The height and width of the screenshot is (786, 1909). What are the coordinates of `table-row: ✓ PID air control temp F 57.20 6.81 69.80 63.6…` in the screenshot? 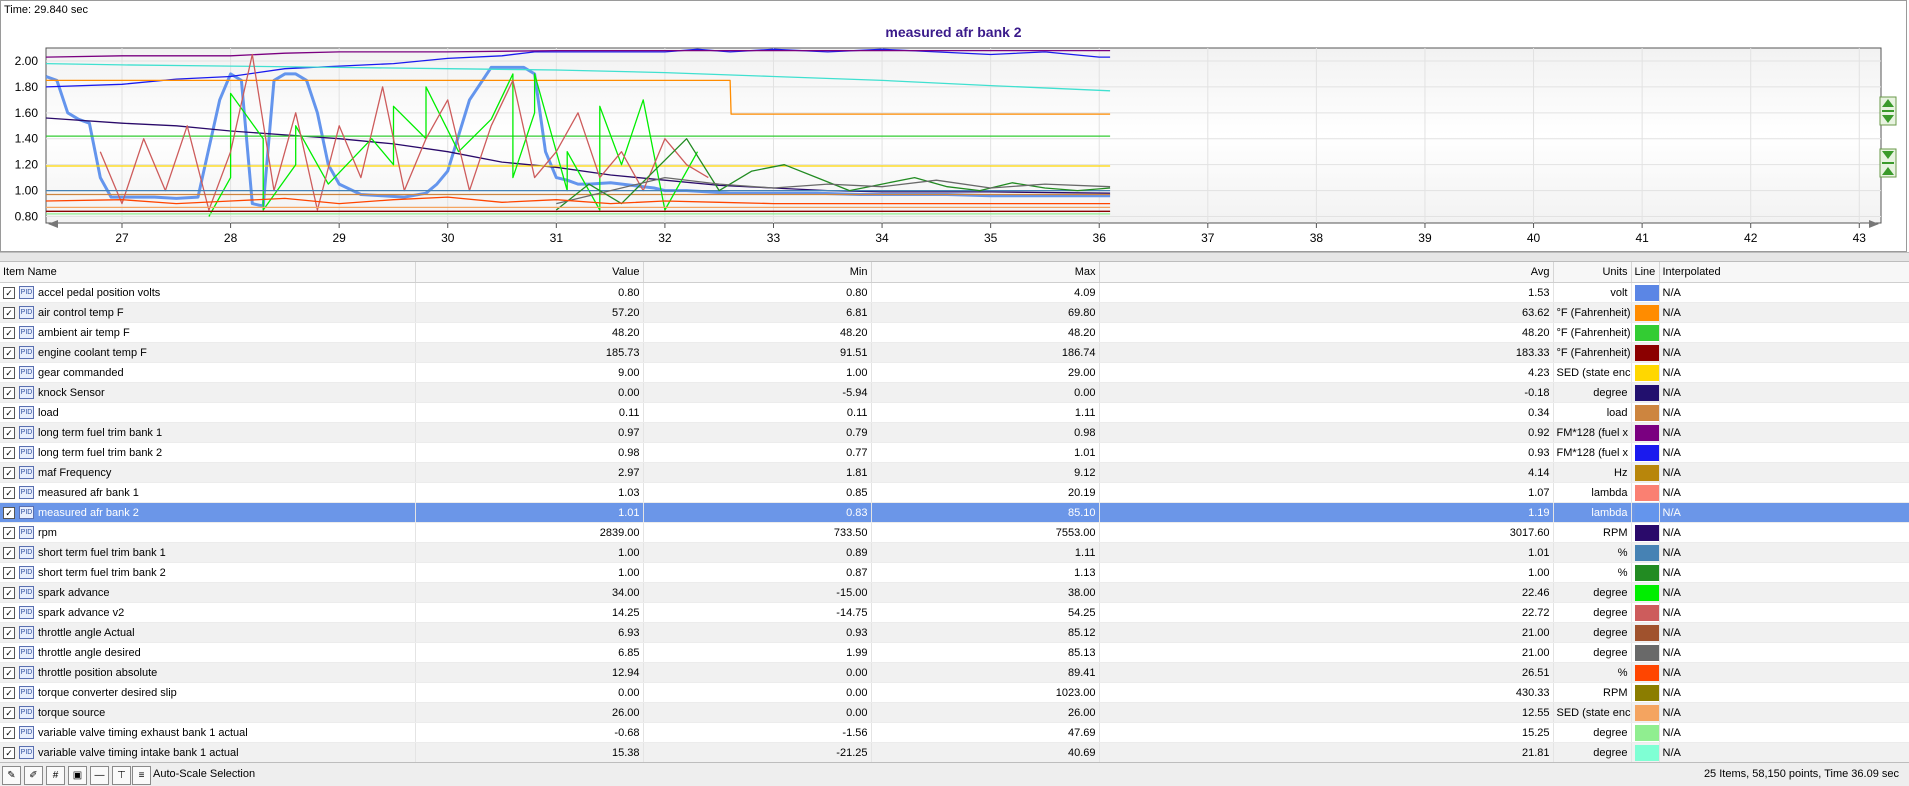 It's located at (954, 312).